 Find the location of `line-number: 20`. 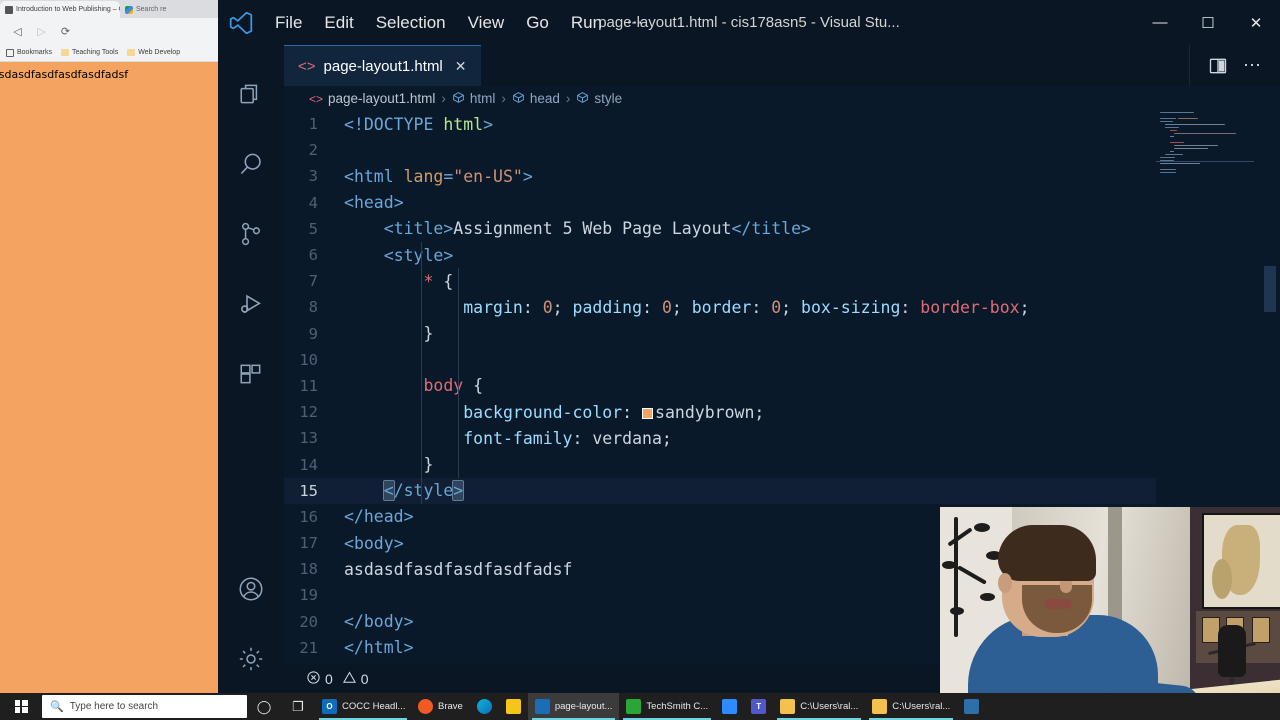

line-number: 20 is located at coordinates (308, 621).